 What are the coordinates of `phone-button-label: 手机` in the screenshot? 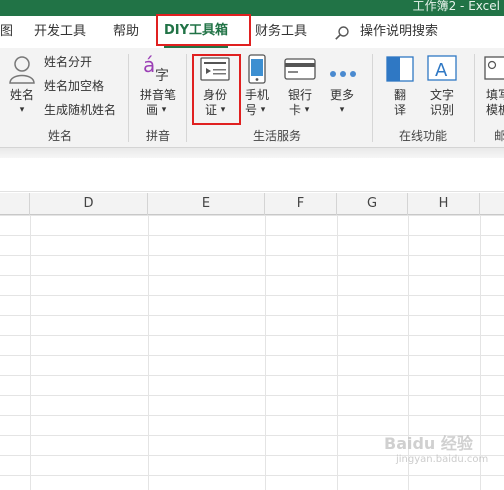 It's located at (257, 95).